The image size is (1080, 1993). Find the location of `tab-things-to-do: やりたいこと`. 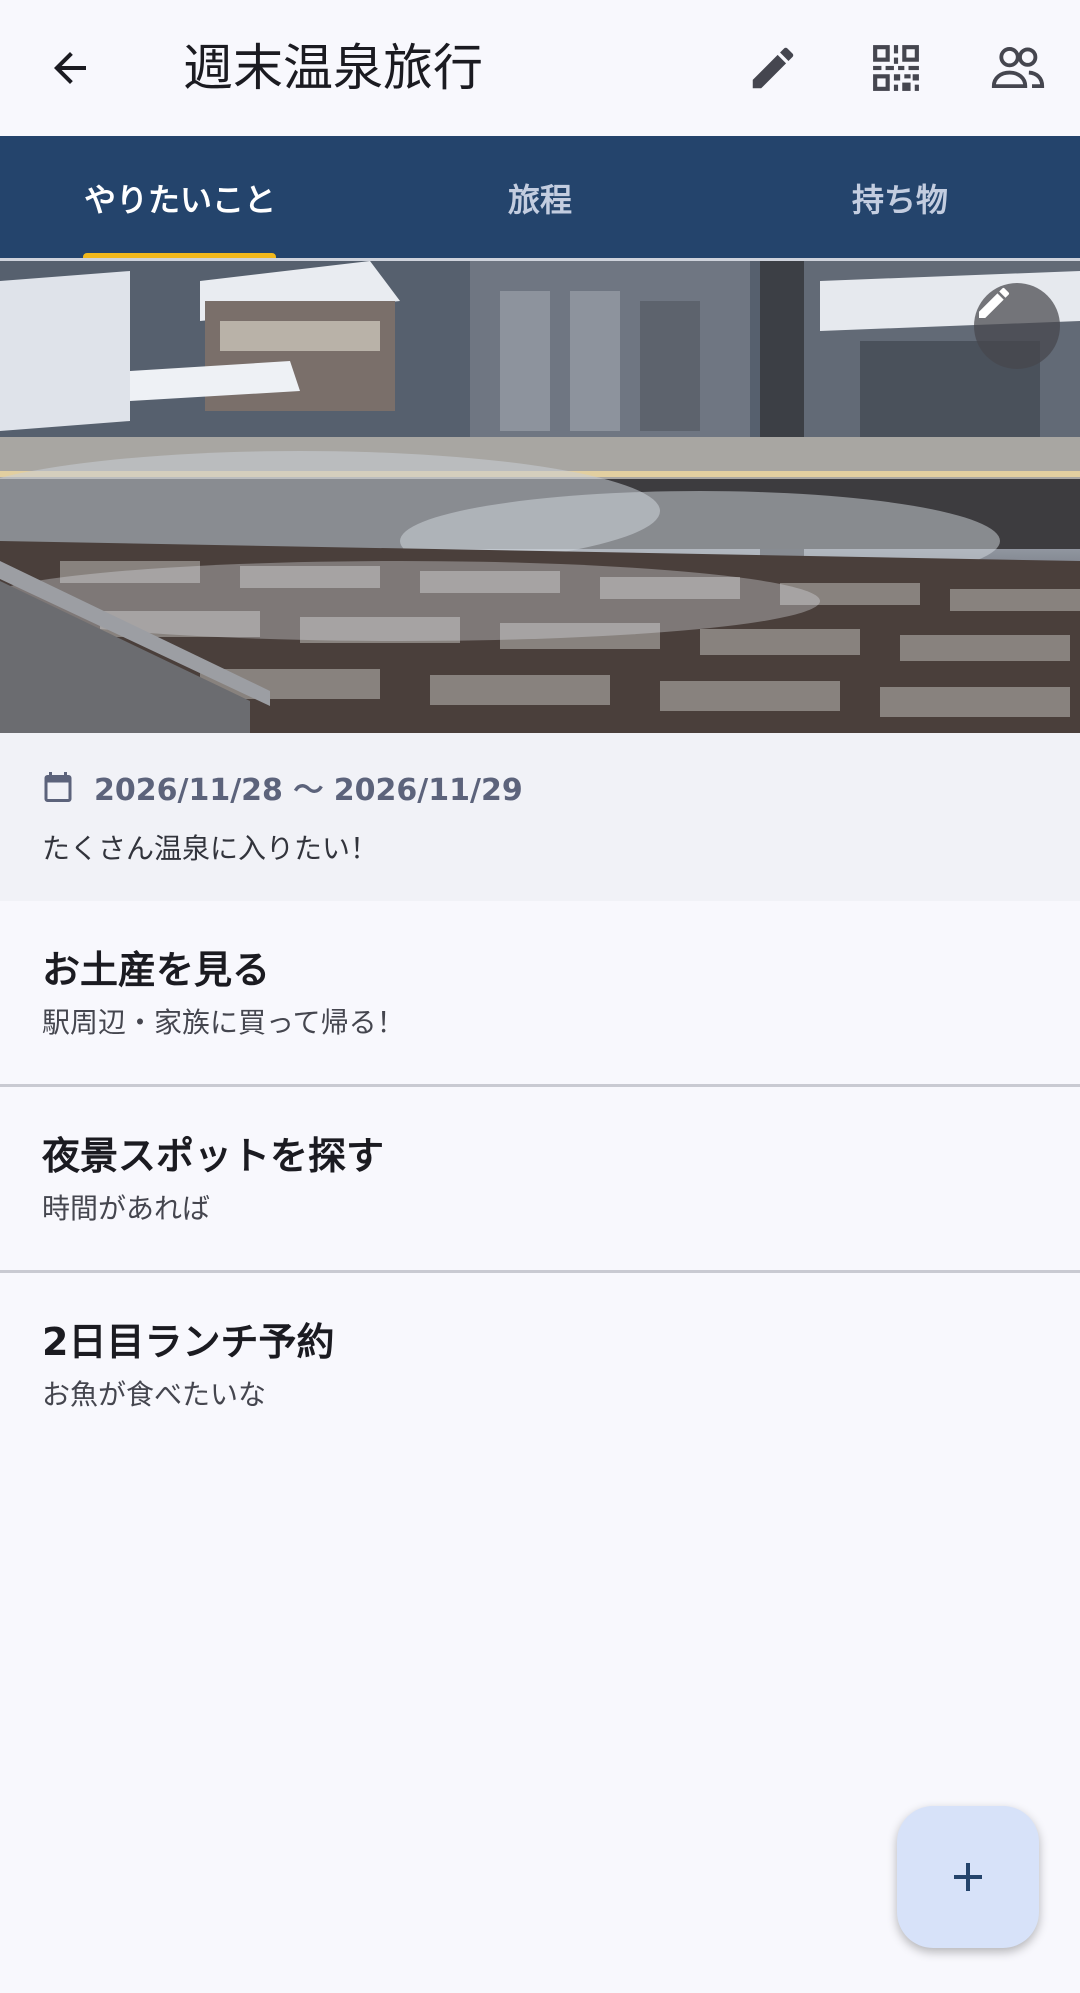

tab-things-to-do: やりたいこと is located at coordinates (180, 198).